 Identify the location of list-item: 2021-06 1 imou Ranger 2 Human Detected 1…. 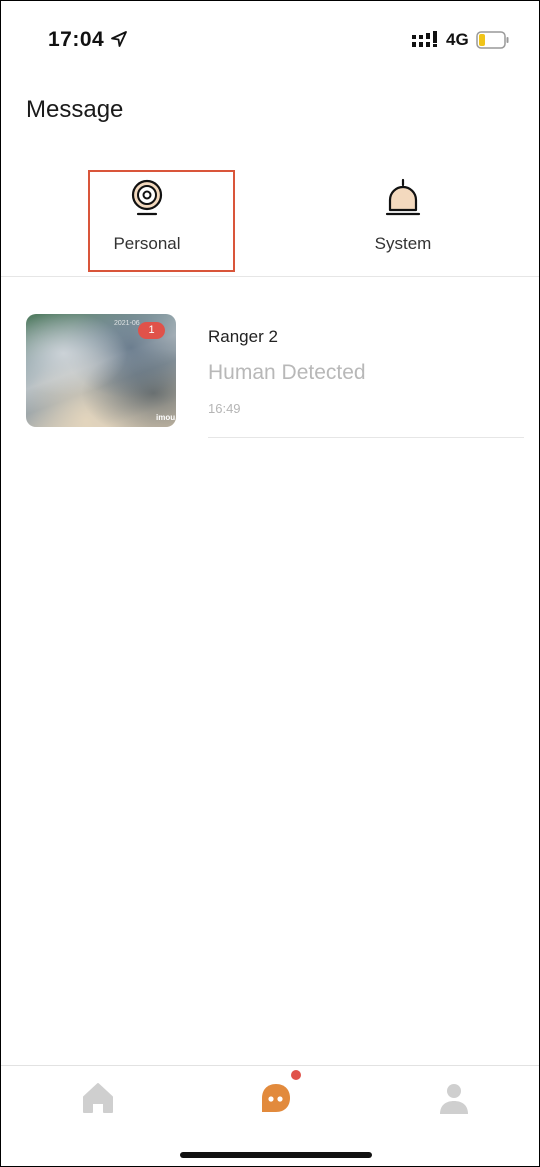
(270, 370).